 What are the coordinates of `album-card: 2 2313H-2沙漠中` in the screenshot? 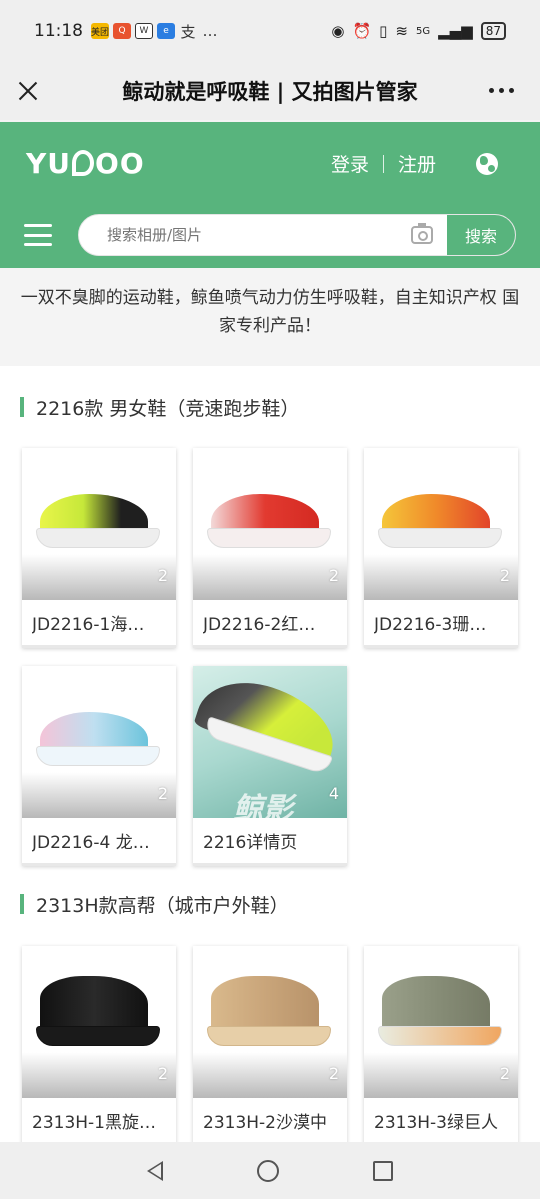 It's located at (270, 1044).